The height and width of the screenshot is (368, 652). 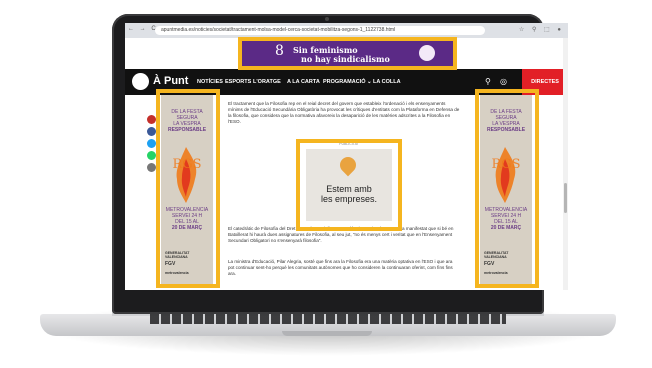 I want to click on whatsapp-icon, so click(x=151, y=155).